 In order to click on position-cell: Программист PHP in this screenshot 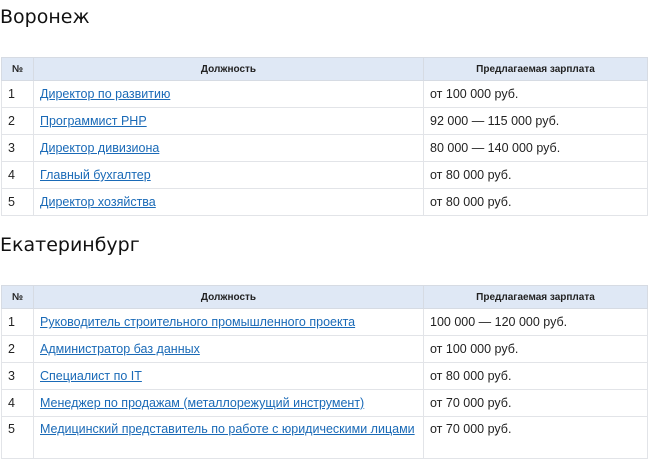, I will do `click(228, 121)`.